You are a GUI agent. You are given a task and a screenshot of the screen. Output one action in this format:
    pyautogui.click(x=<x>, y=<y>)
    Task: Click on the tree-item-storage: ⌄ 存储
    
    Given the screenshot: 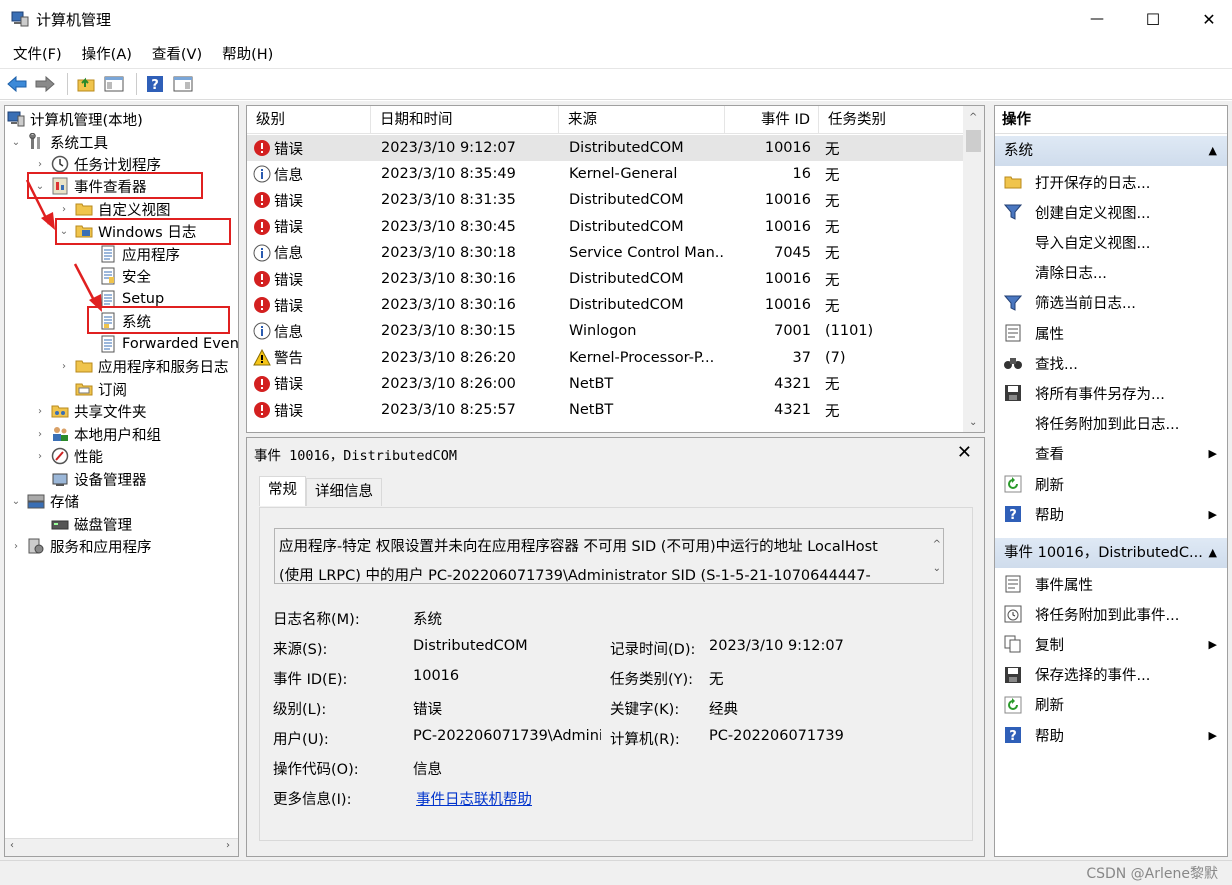 What is the action you would take?
    pyautogui.click(x=44, y=501)
    